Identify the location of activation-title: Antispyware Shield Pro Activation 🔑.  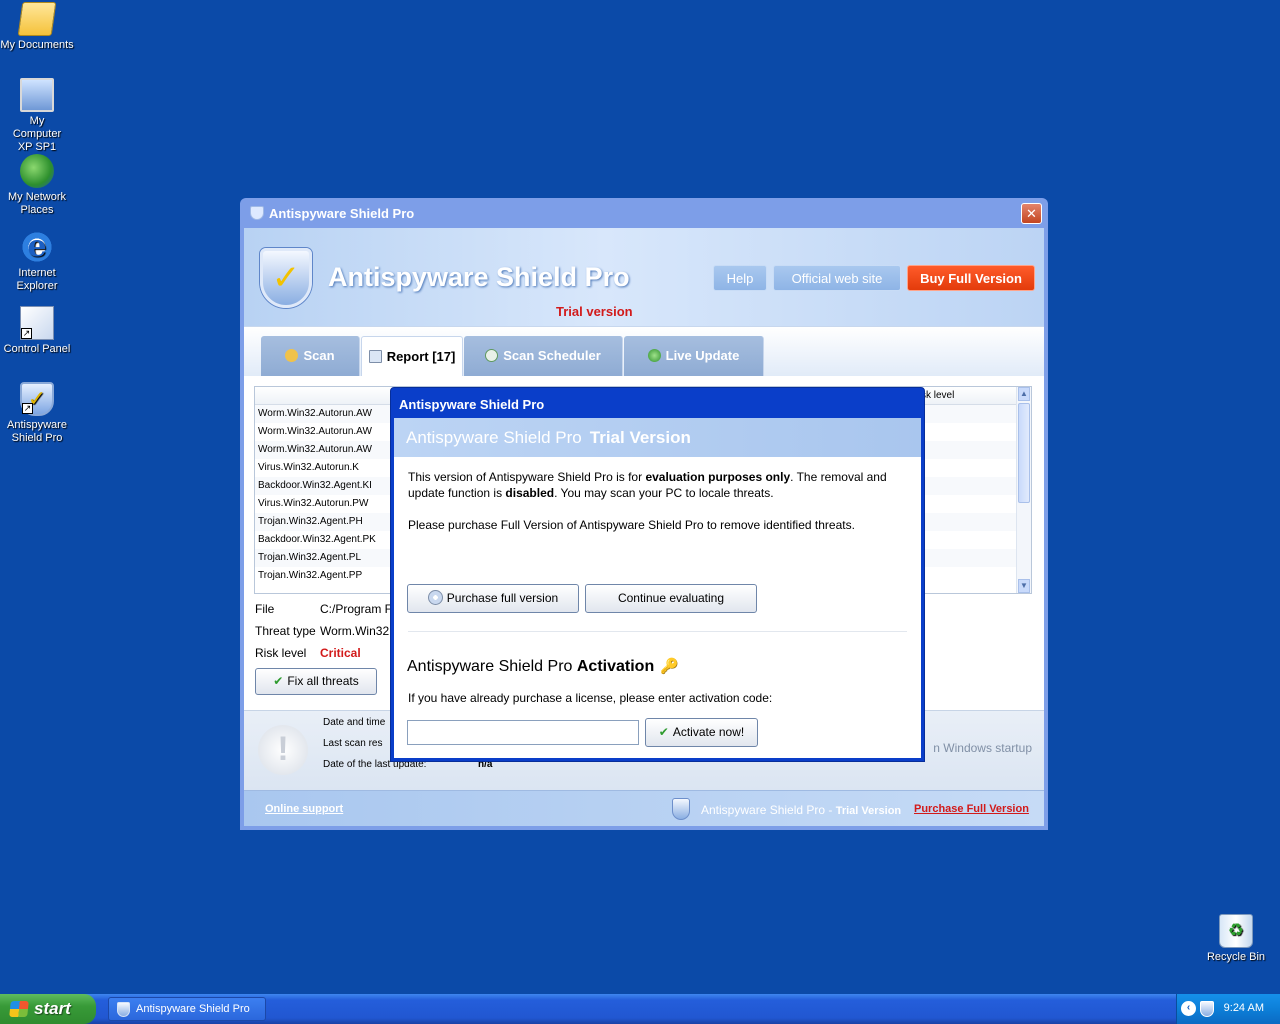
(543, 666).